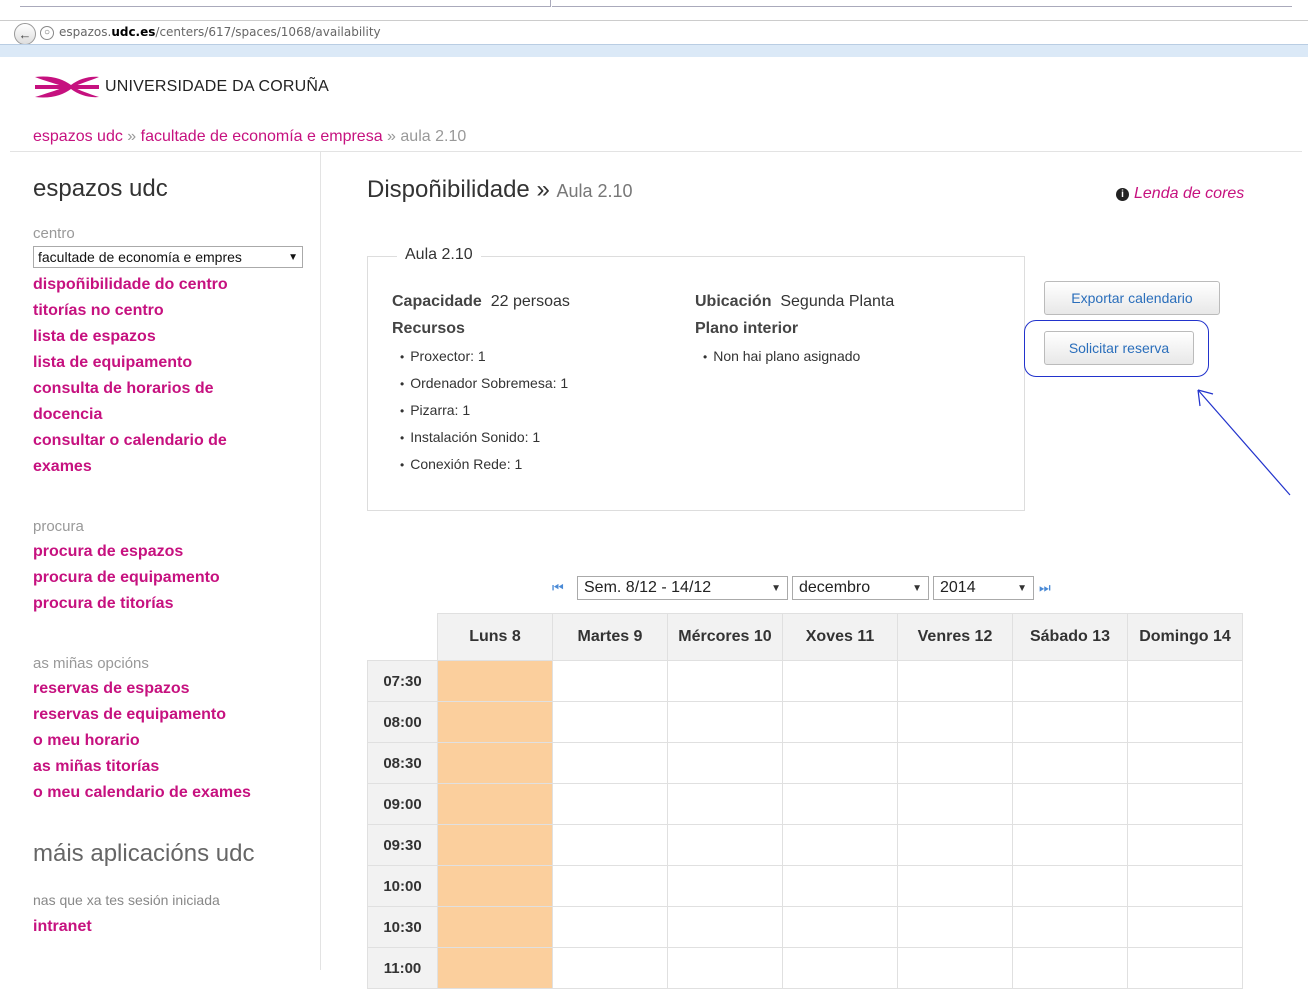 The image size is (1308, 989). Describe the element at coordinates (173, 927) in the screenshot. I see `sidebar-link-intranet: intranet` at that location.